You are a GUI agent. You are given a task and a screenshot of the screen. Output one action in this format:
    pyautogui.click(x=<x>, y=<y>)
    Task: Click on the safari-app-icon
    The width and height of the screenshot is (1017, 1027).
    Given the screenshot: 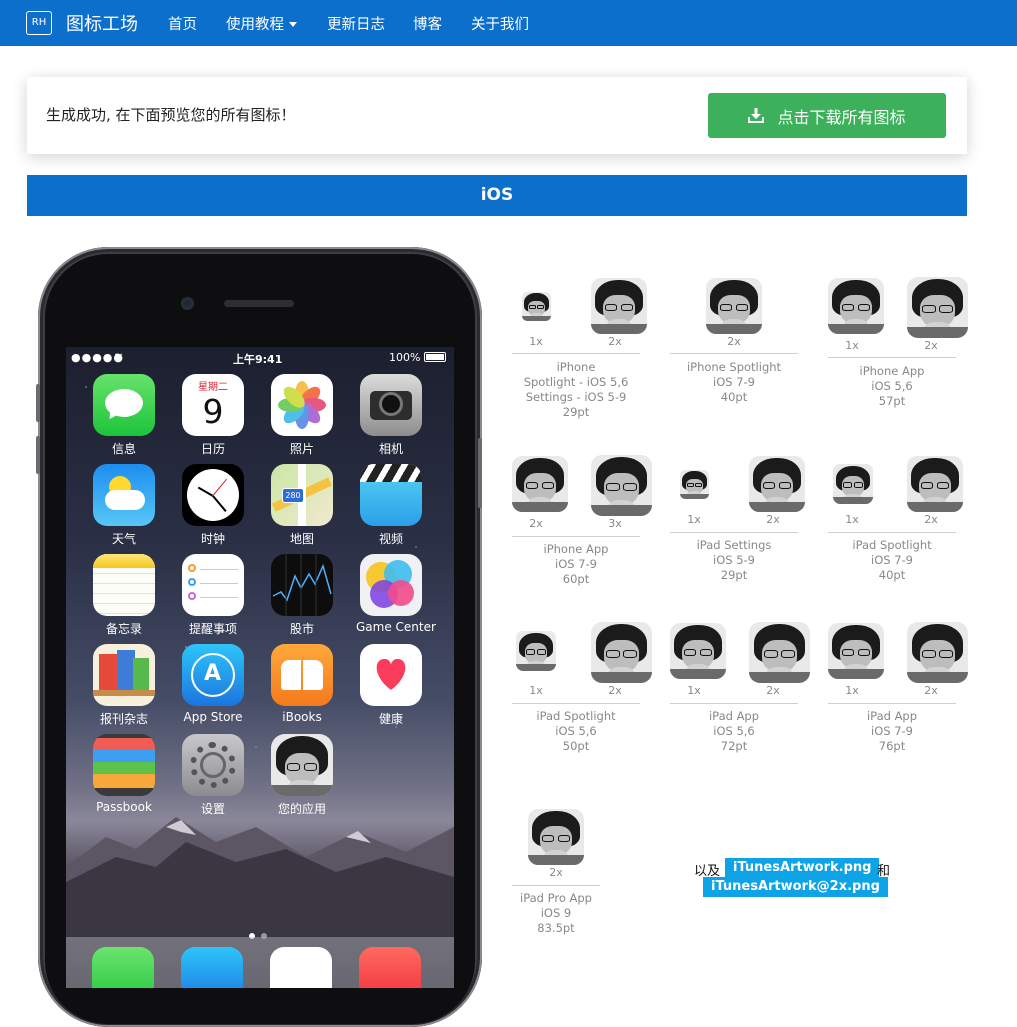 What is the action you would take?
    pyautogui.click(x=301, y=967)
    